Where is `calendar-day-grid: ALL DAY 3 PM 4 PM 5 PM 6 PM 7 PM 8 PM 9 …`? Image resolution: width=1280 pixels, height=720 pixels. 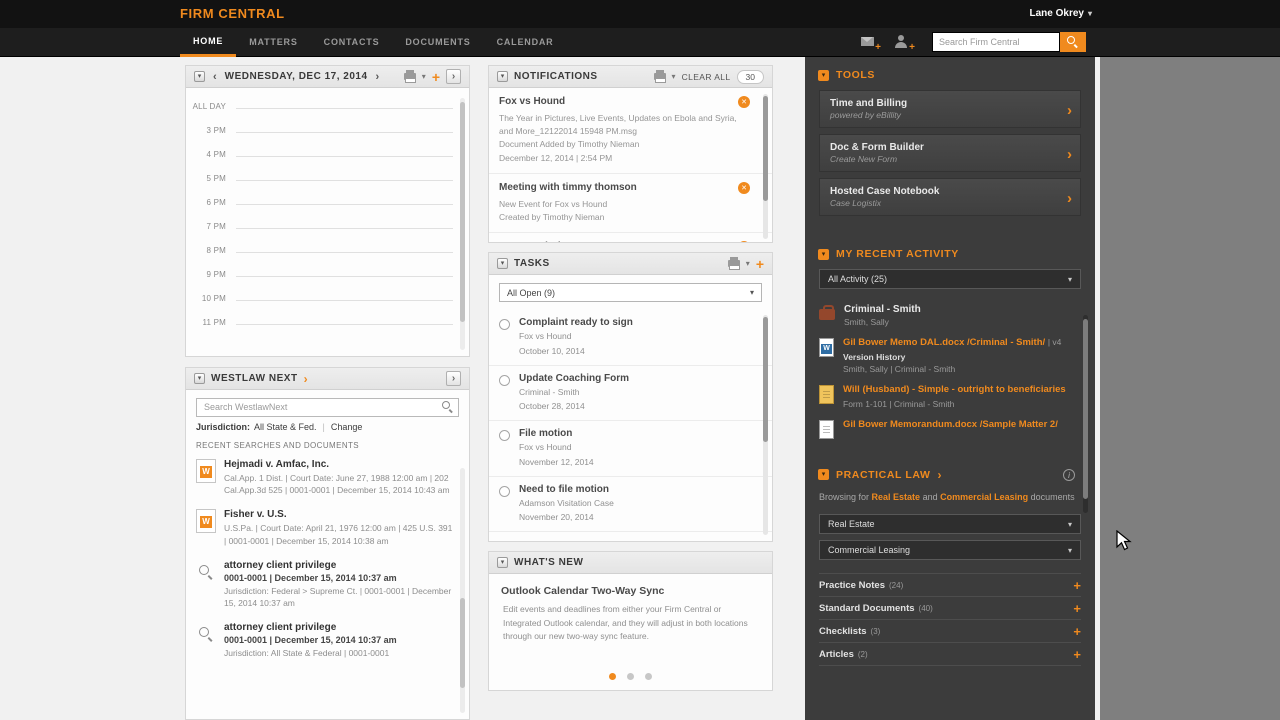
calendar-day-grid: ALL DAY 3 PM 4 PM 5 PM 6 PM 7 PM 8 PM 9 … is located at coordinates (327, 212).